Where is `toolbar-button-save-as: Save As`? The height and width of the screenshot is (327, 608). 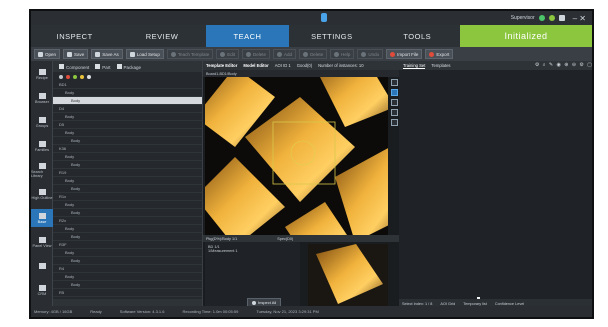 toolbar-button-save-as: Save As is located at coordinates (107, 54).